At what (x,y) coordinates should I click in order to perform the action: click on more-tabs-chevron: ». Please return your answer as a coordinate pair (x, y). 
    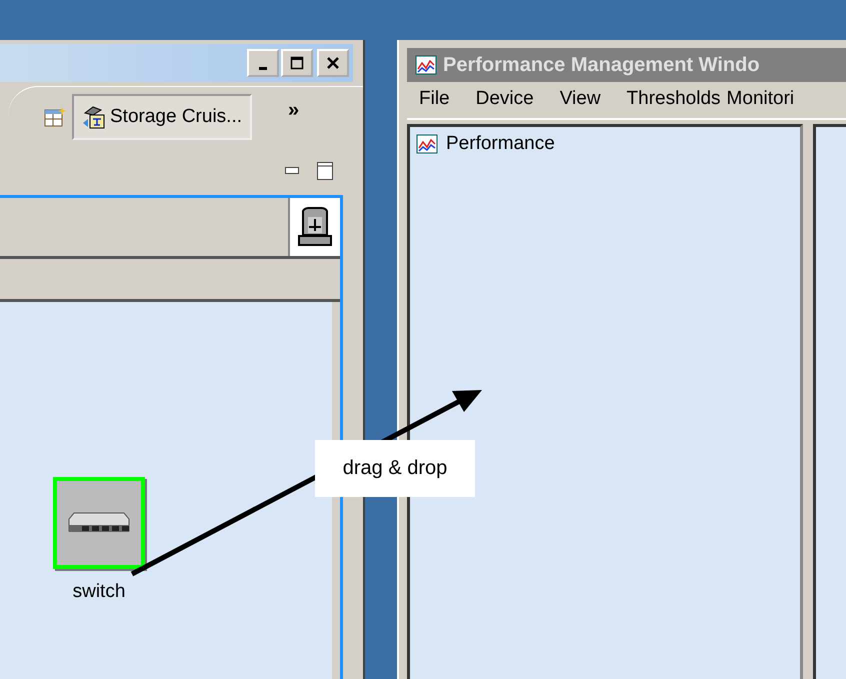
    Looking at the image, I should click on (294, 110).